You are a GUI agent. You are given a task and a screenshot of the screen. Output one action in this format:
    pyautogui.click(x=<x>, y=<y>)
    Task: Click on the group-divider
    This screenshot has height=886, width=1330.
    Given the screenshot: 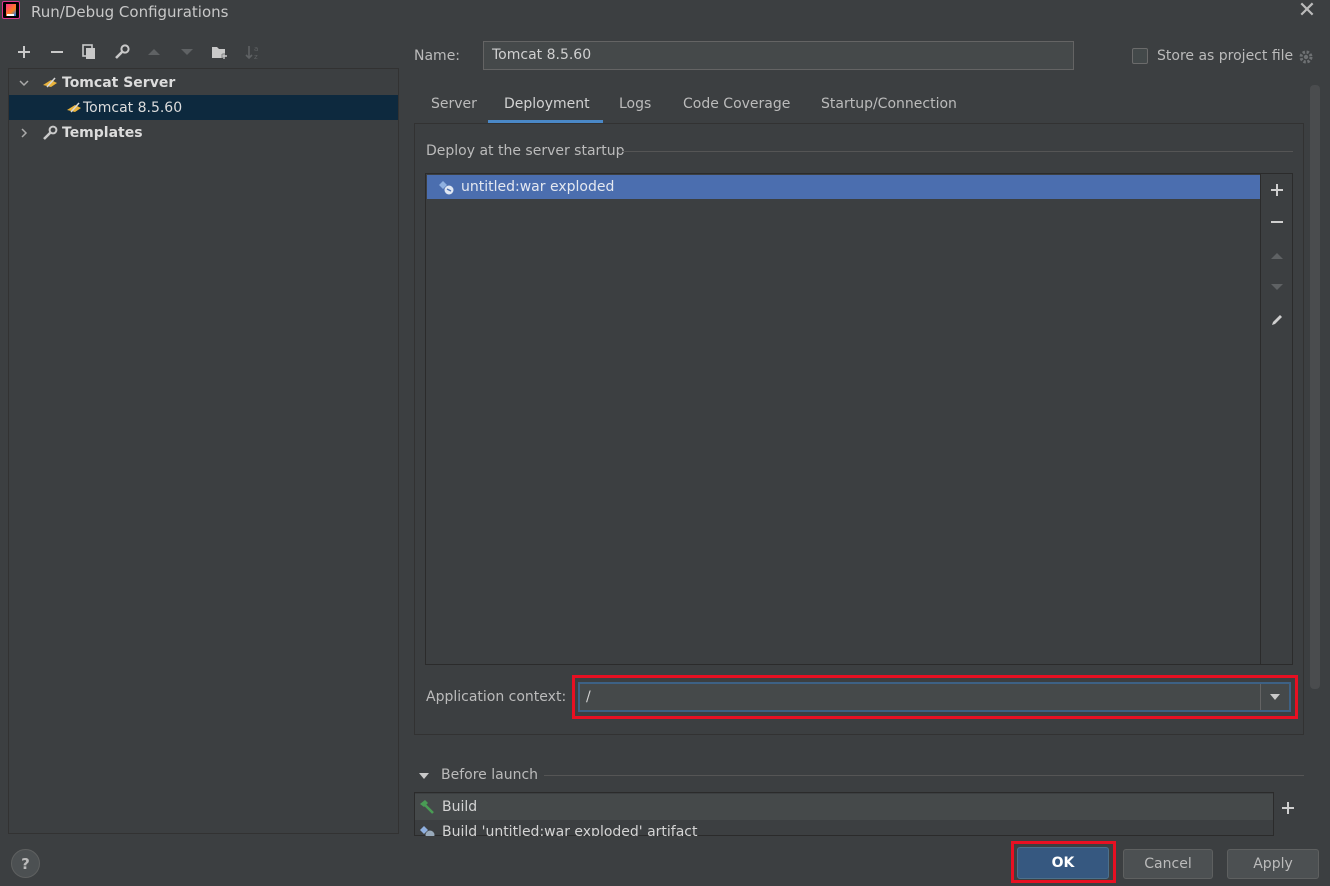 What is the action you would take?
    pyautogui.click(x=957, y=151)
    